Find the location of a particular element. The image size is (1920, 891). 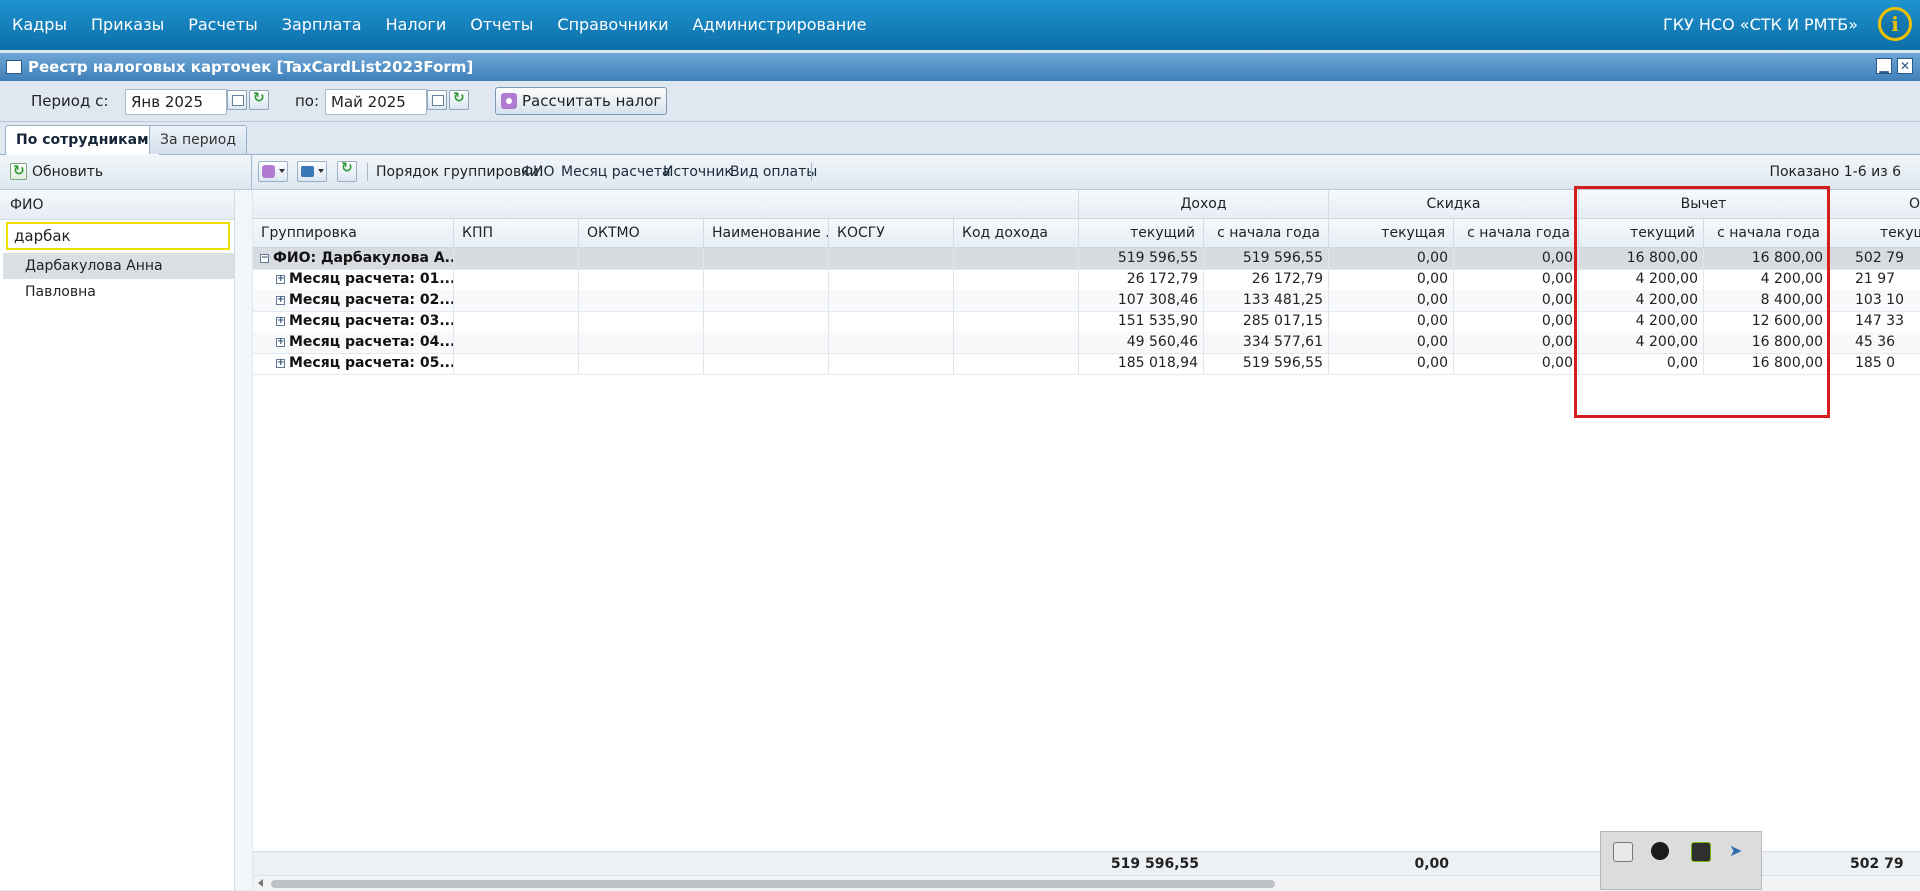

calculate-icon is located at coordinates (509, 101).